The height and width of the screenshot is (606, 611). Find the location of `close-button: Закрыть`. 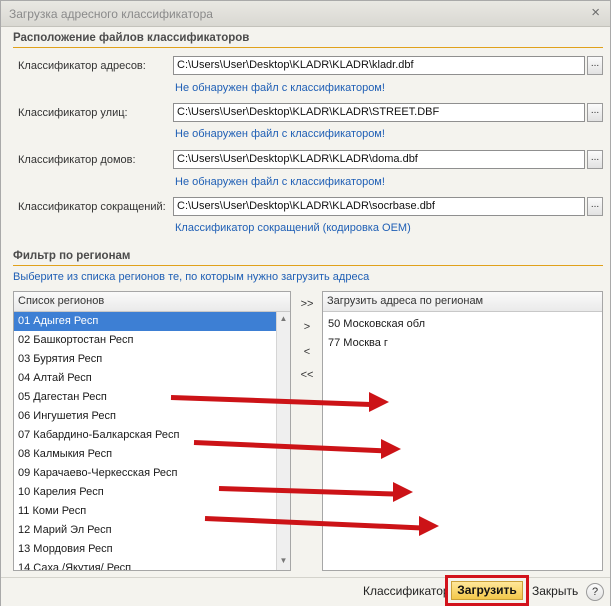

close-button: Закрыть is located at coordinates (555, 591).